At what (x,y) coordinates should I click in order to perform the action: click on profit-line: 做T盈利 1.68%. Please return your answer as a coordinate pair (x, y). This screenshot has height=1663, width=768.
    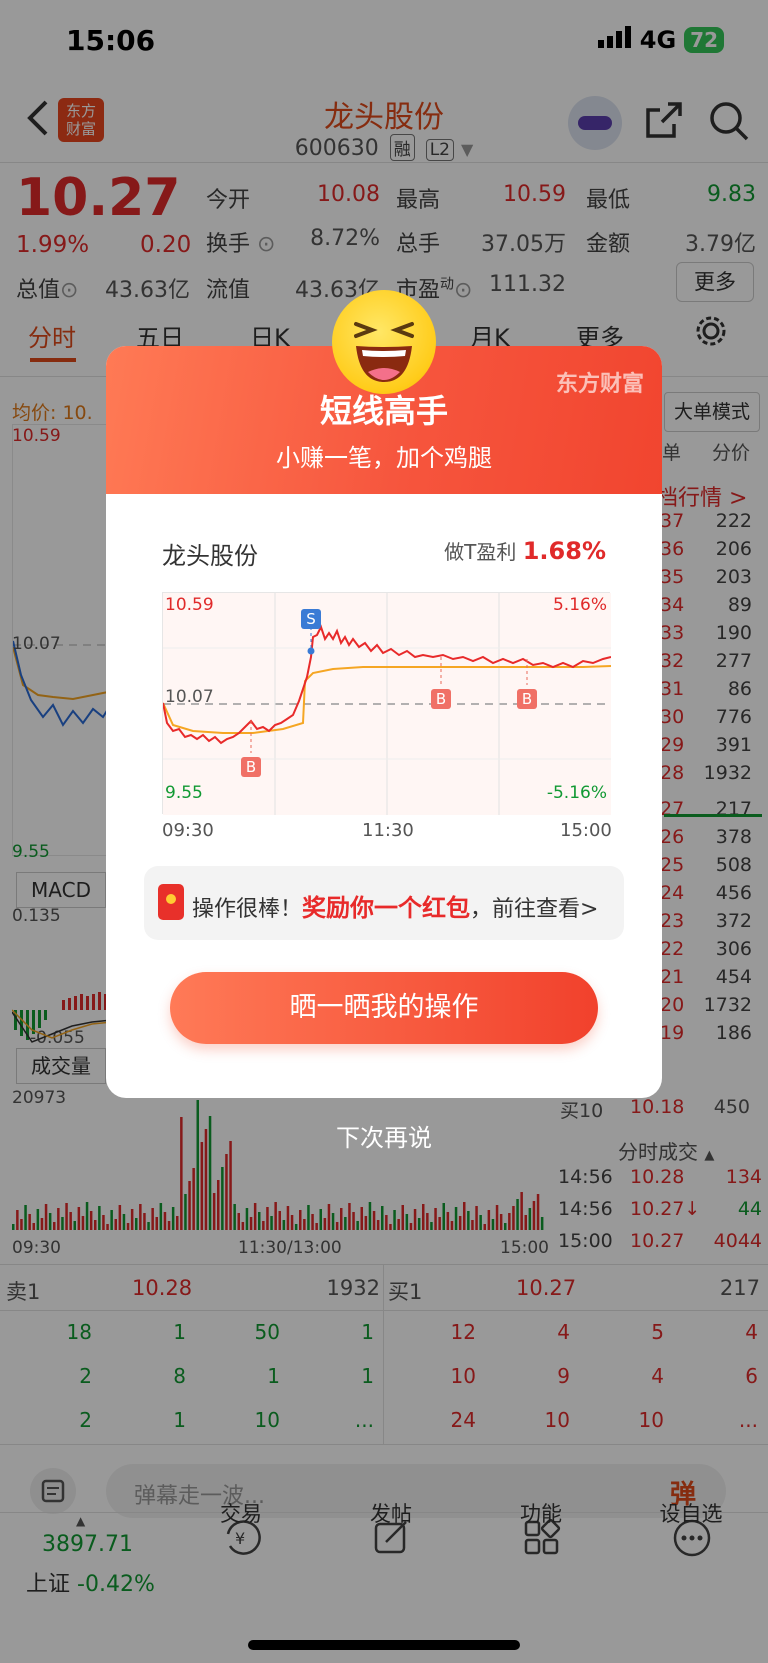
    Looking at the image, I should click on (525, 551).